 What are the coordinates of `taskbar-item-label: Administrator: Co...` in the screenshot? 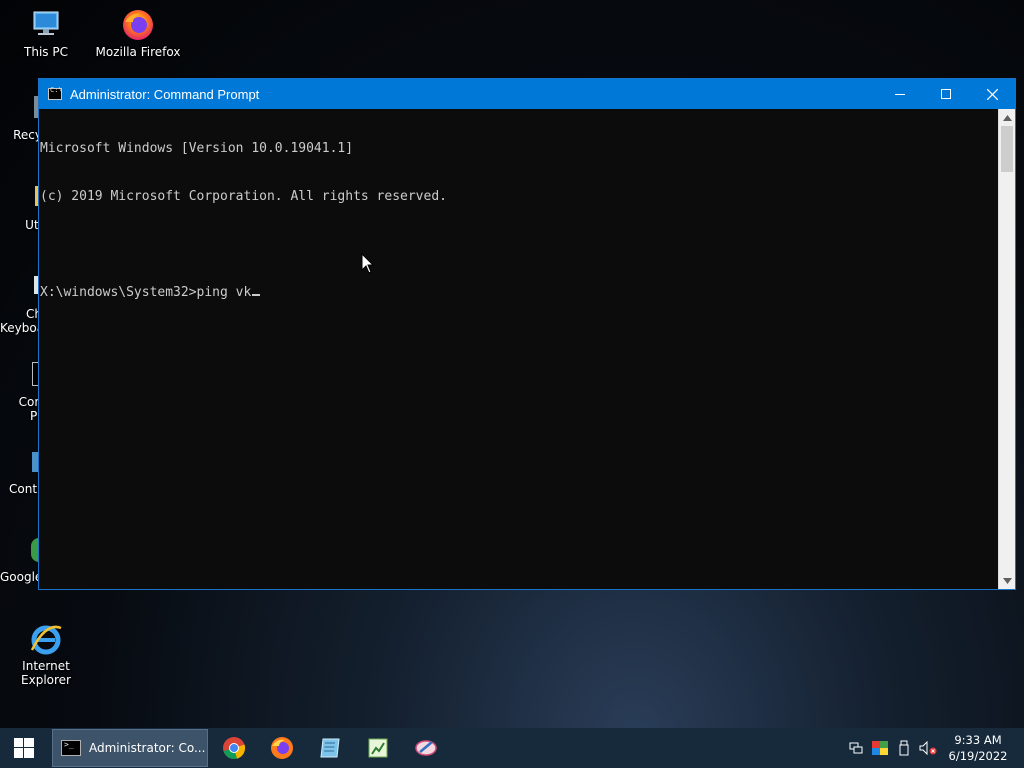 It's located at (147, 748).